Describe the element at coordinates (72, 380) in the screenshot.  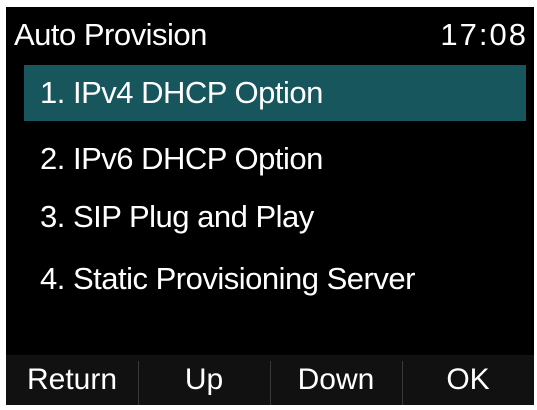
I see `return-button: Return` at that location.